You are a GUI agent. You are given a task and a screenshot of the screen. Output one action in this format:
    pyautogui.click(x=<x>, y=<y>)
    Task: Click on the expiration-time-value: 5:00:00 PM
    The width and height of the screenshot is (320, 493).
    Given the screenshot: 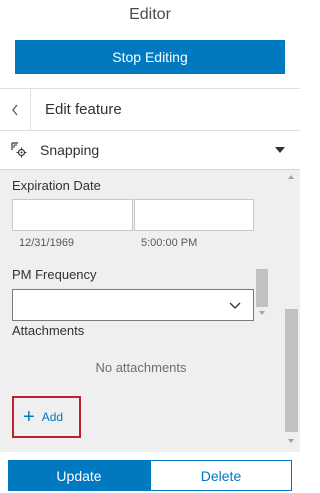 What is the action you would take?
    pyautogui.click(x=169, y=243)
    